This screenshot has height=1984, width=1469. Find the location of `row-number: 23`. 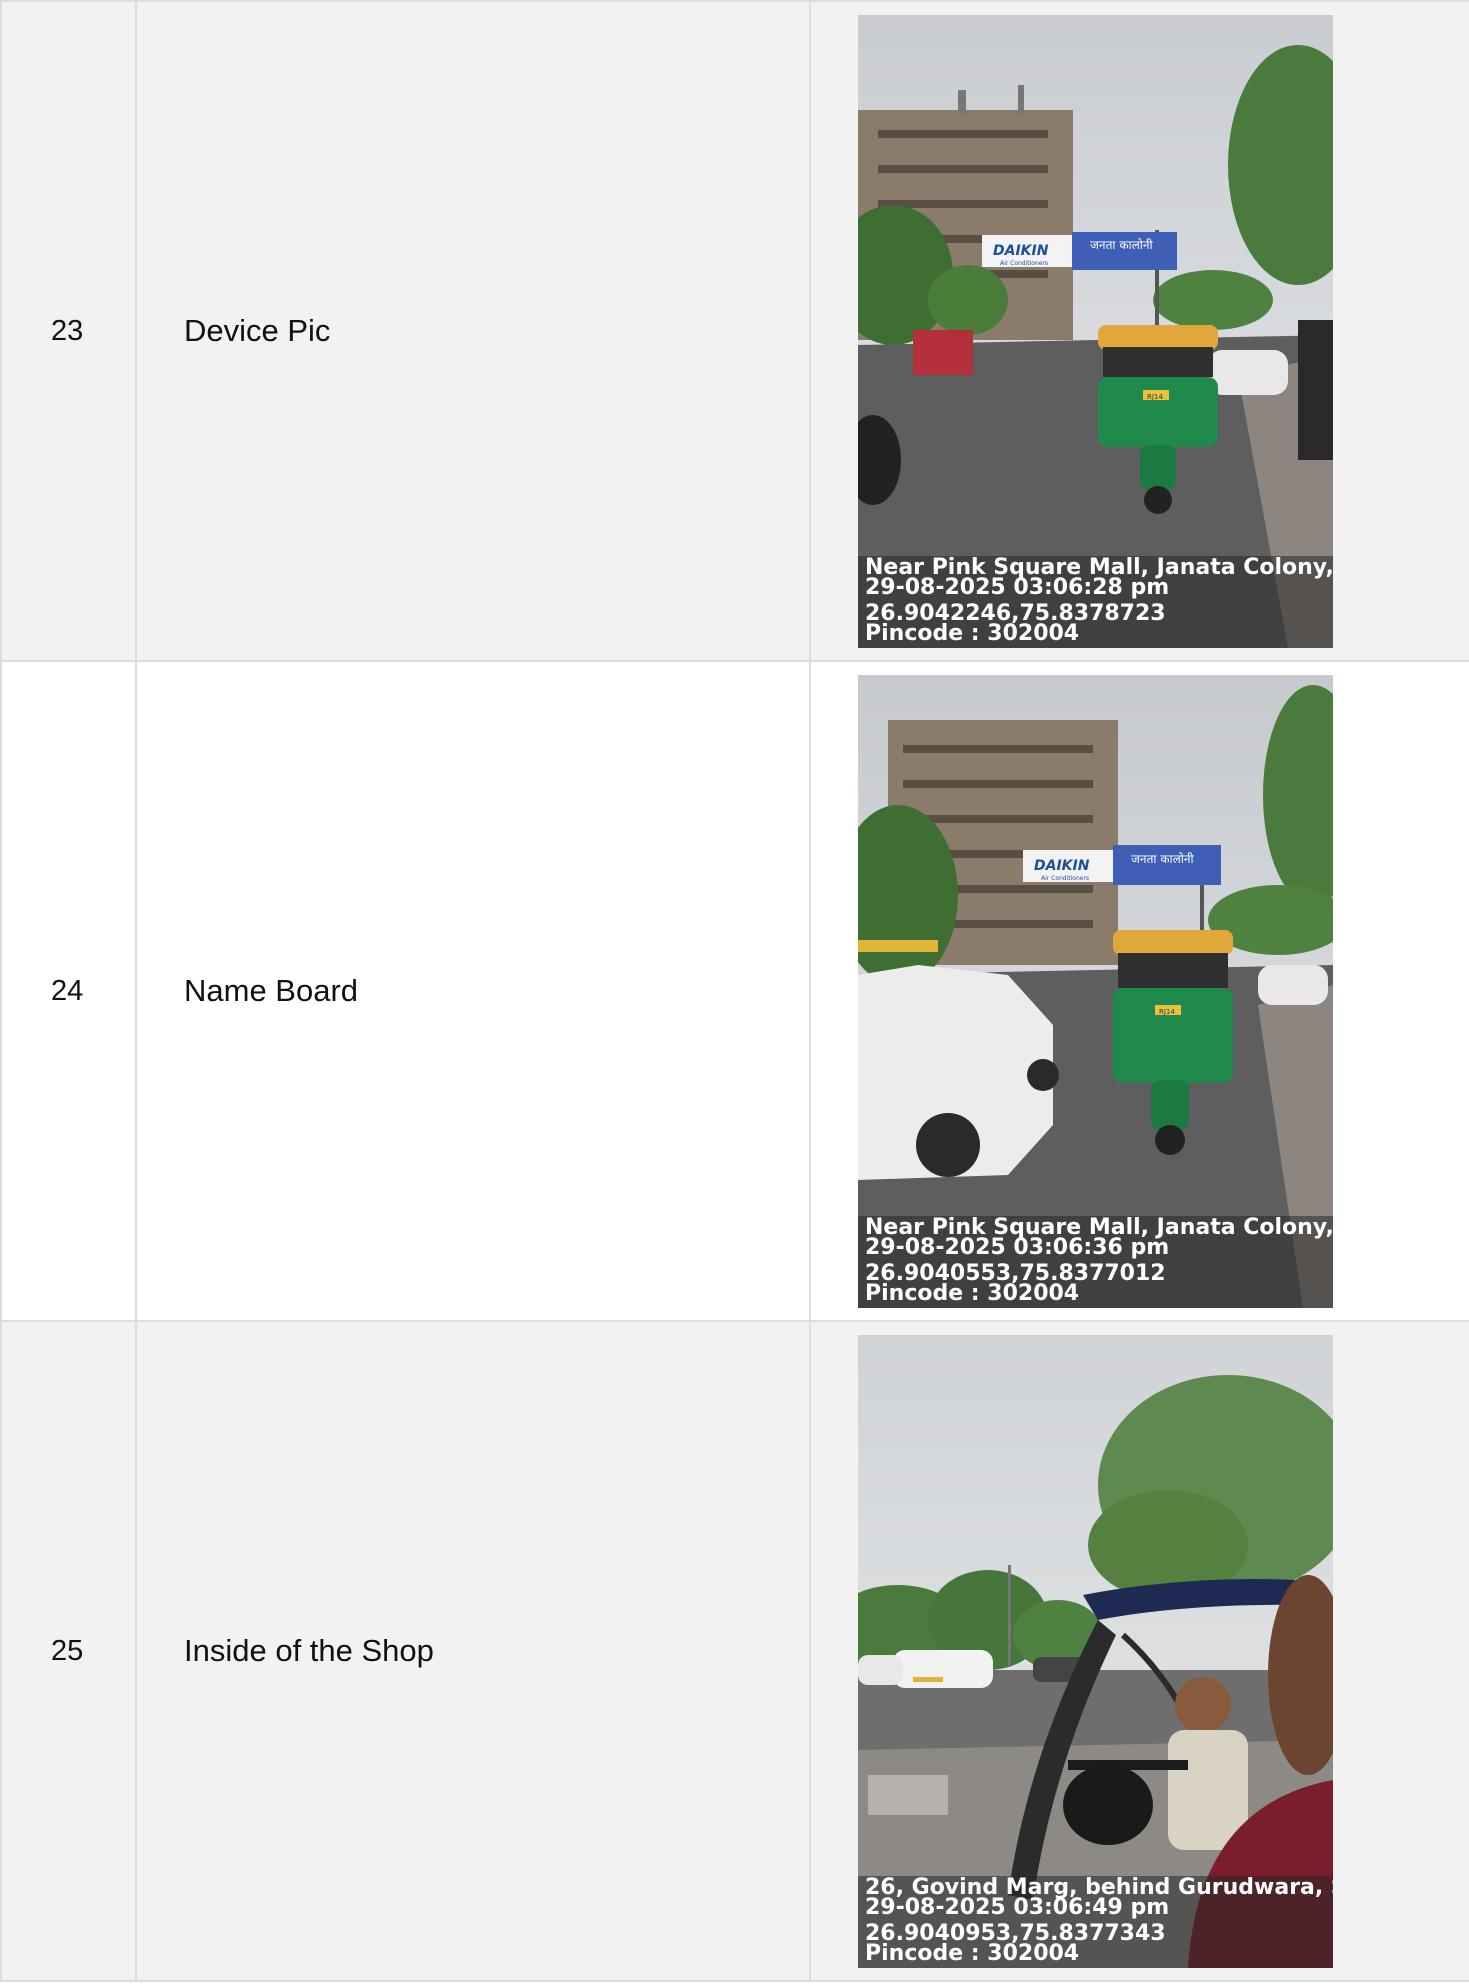

row-number: 23 is located at coordinates (68, 331).